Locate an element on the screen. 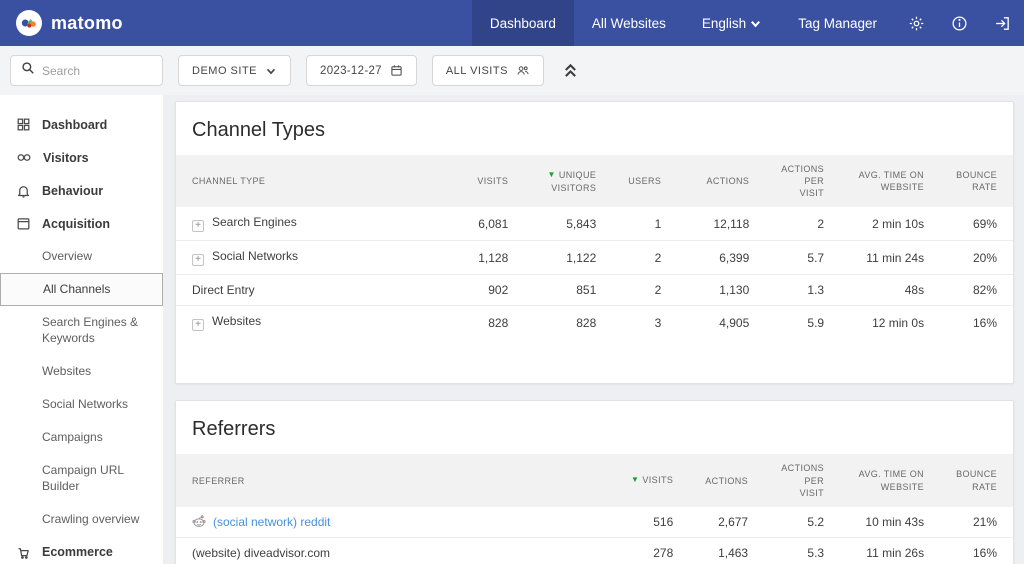 This screenshot has height=564, width=1024. nav-language-label: English is located at coordinates (724, 23).